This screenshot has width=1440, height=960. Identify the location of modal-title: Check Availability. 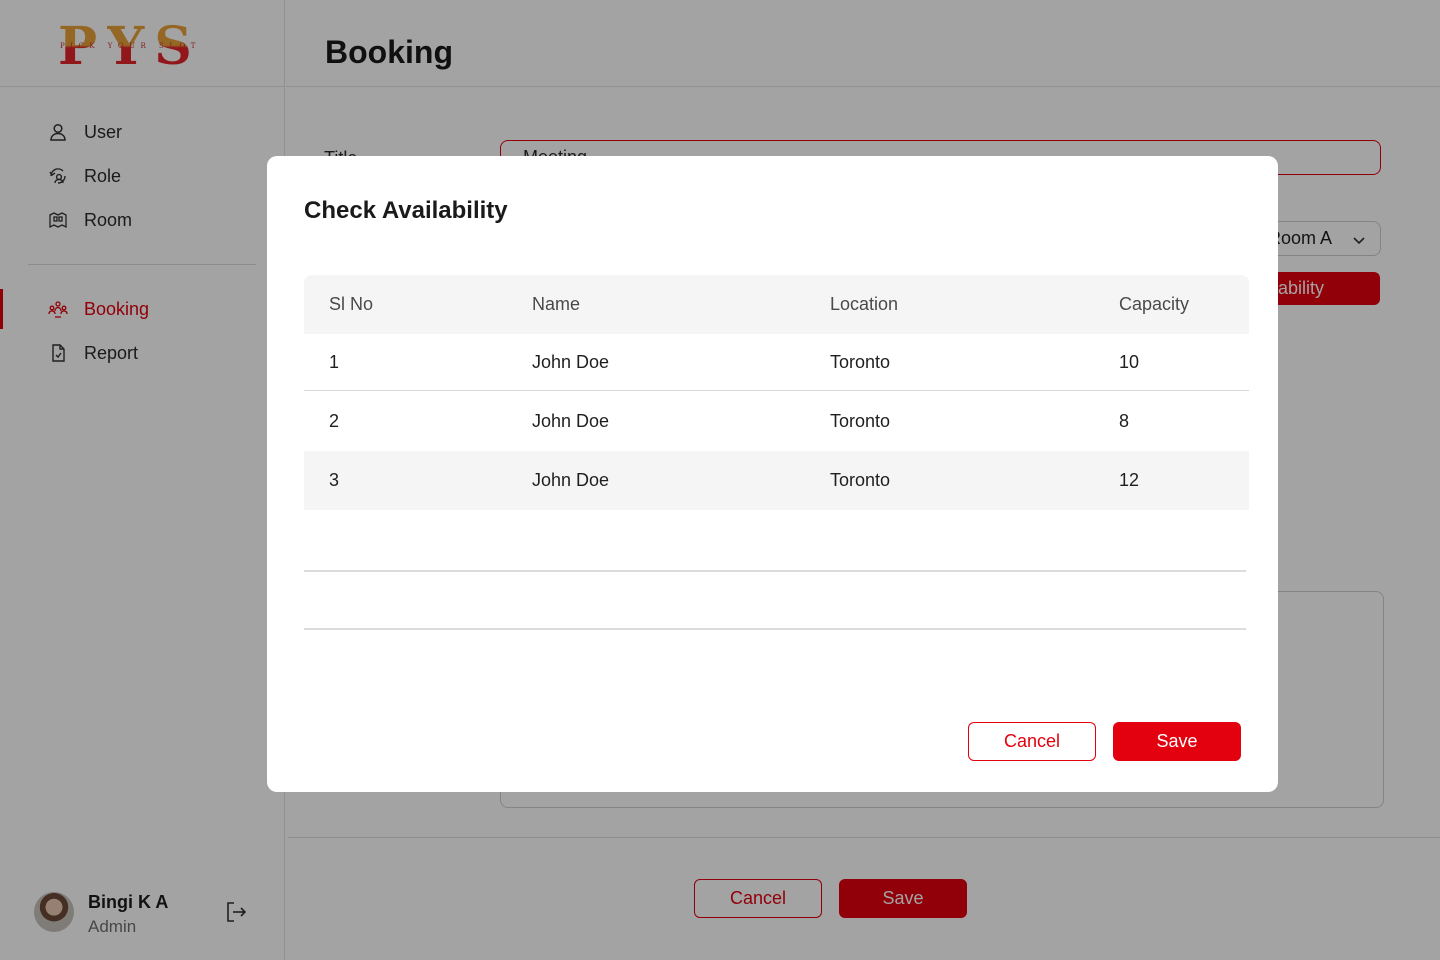
(406, 210).